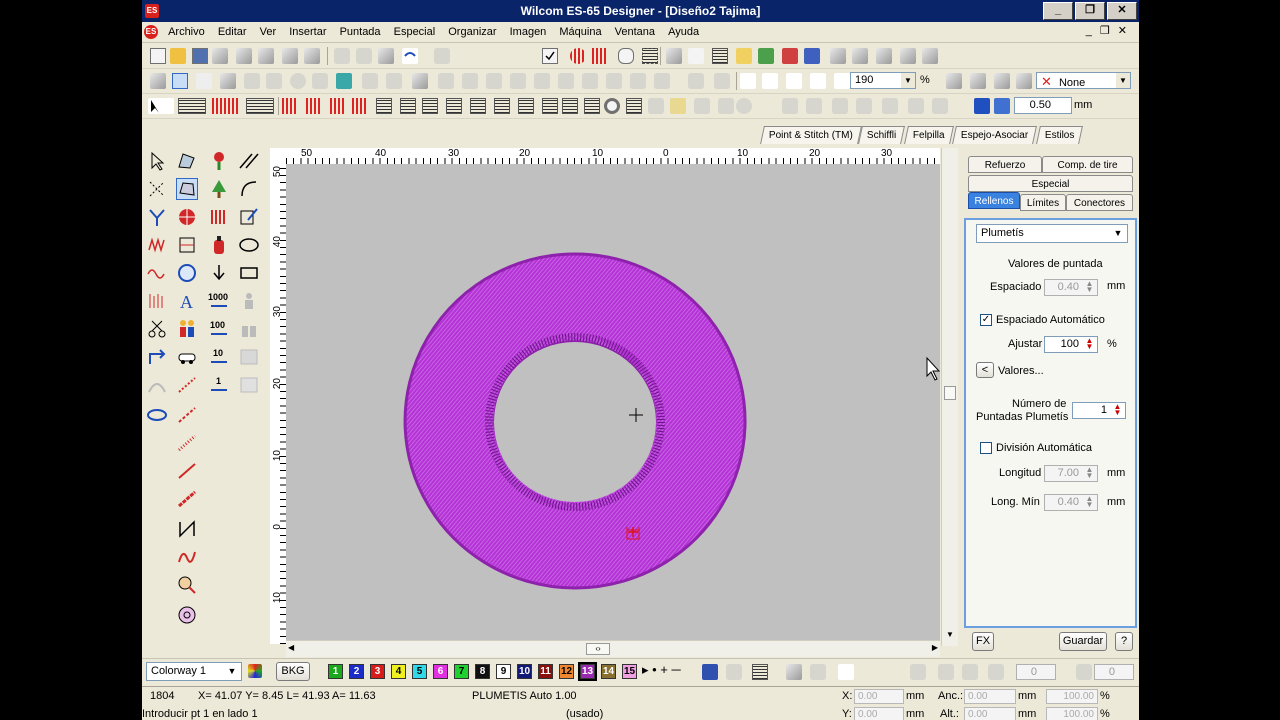 Image resolution: width=1280 pixels, height=720 pixels. I want to click on outline-view-icon, so click(722, 81).